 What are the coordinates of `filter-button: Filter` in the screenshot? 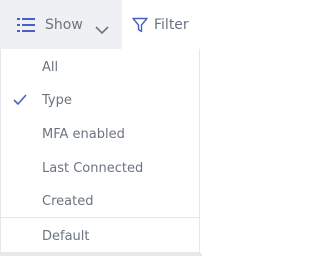 It's located at (160, 25).